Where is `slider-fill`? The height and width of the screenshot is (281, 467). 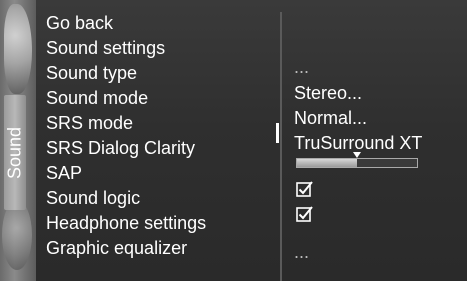
slider-fill is located at coordinates (327, 163).